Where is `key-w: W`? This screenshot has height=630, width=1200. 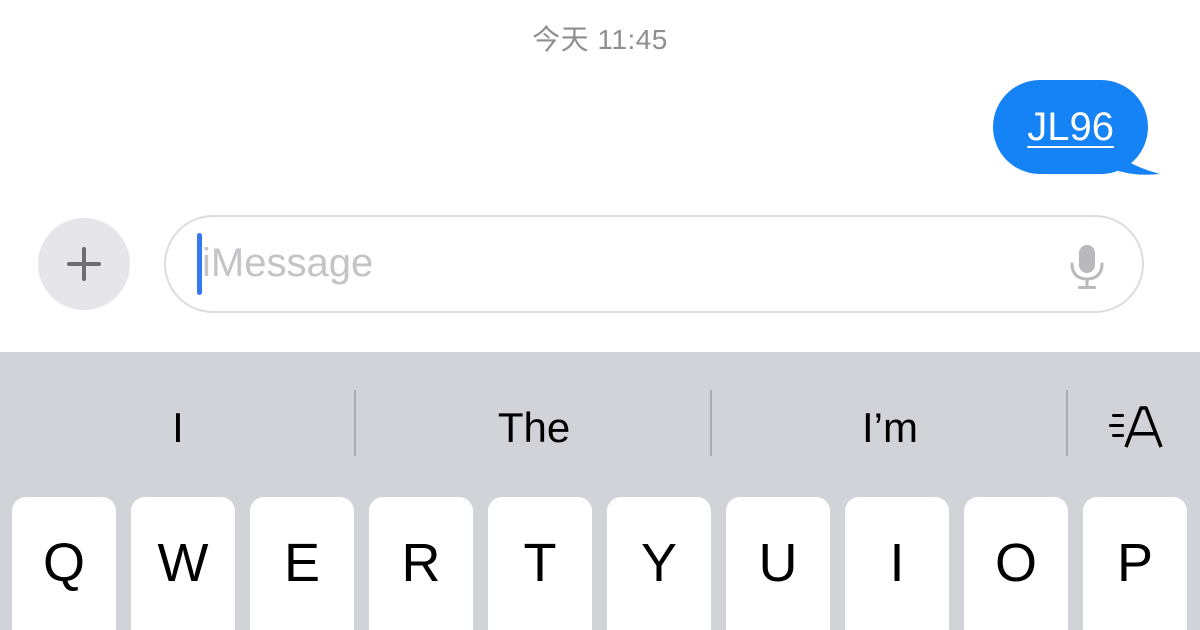 key-w: W is located at coordinates (183, 563).